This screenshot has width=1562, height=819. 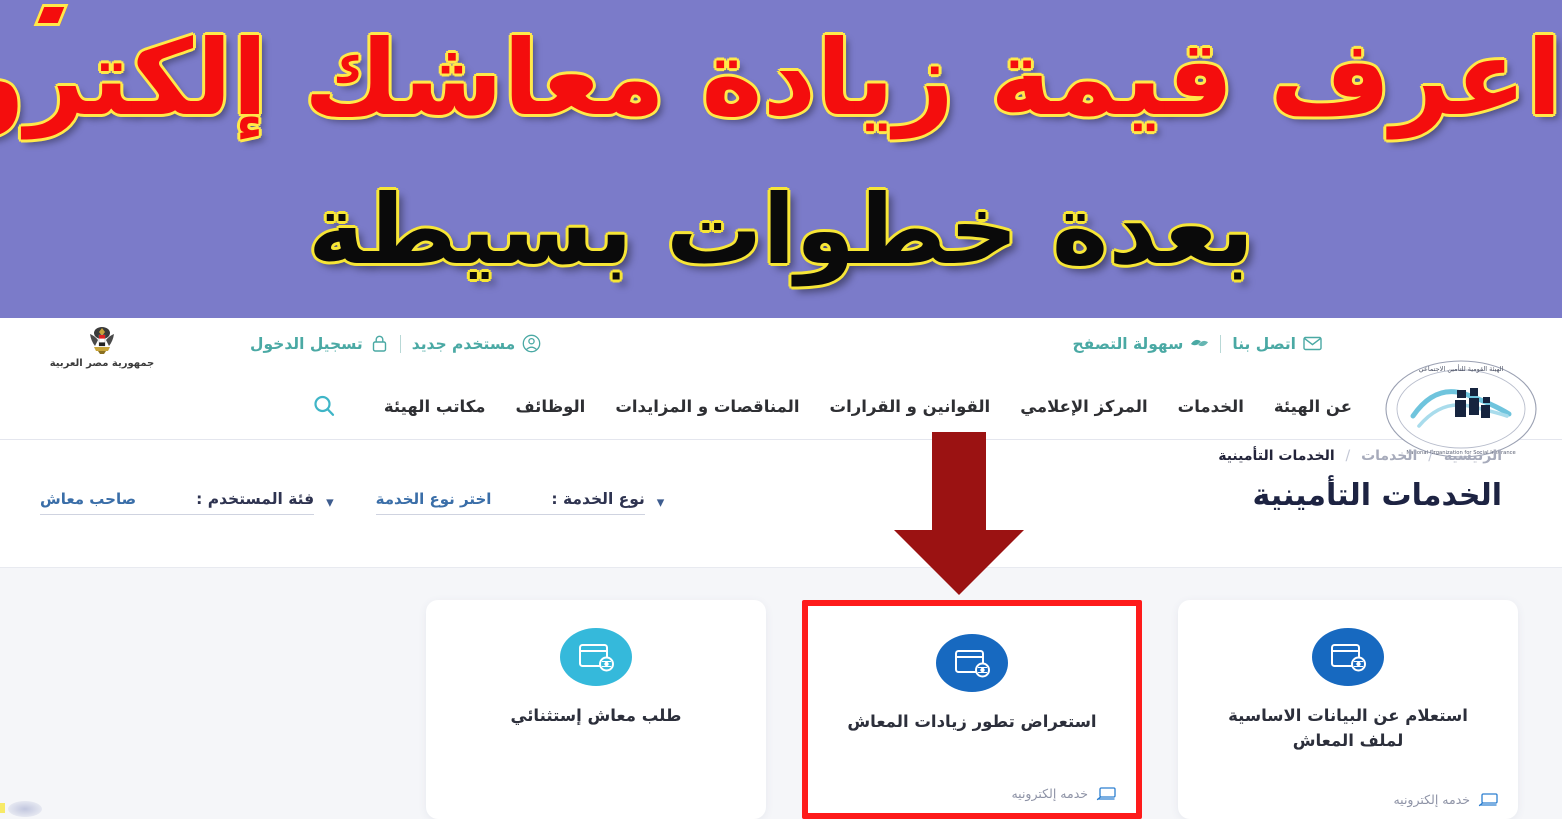 What do you see at coordinates (324, 406) in the screenshot?
I see `search-icon` at bounding box center [324, 406].